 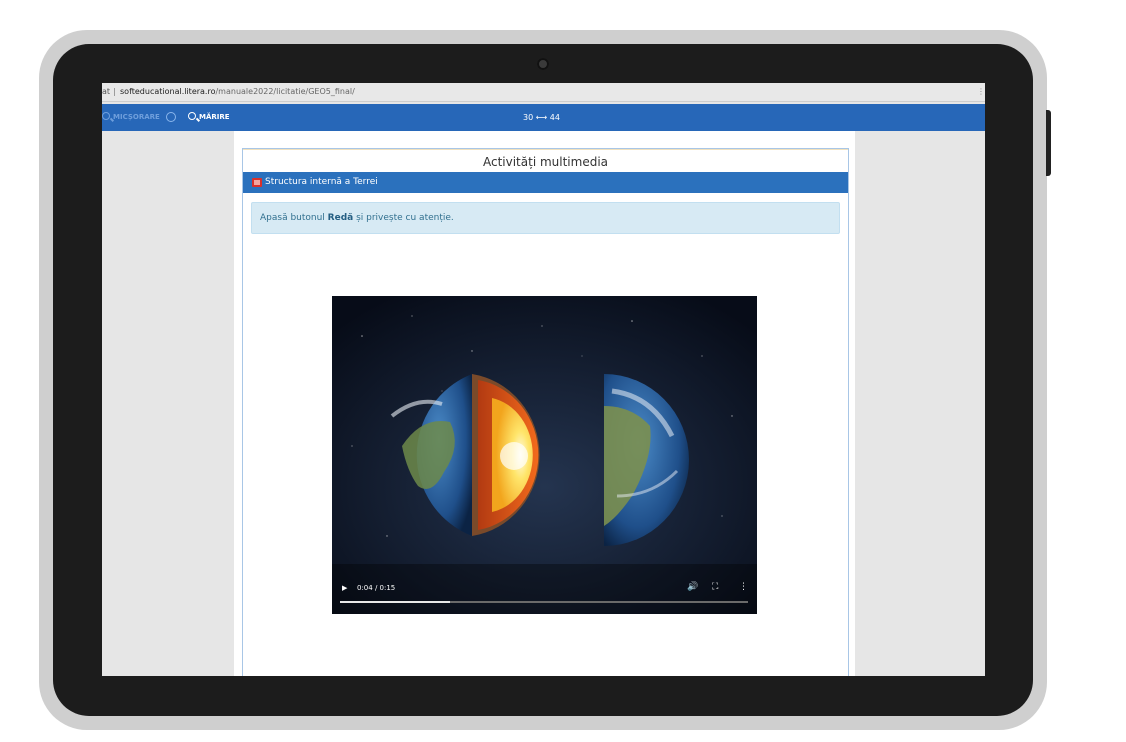 I want to click on reader-toolbar: MICȘORARE MĂRIRE 30 ⟷ 44, so click(x=543, y=117).